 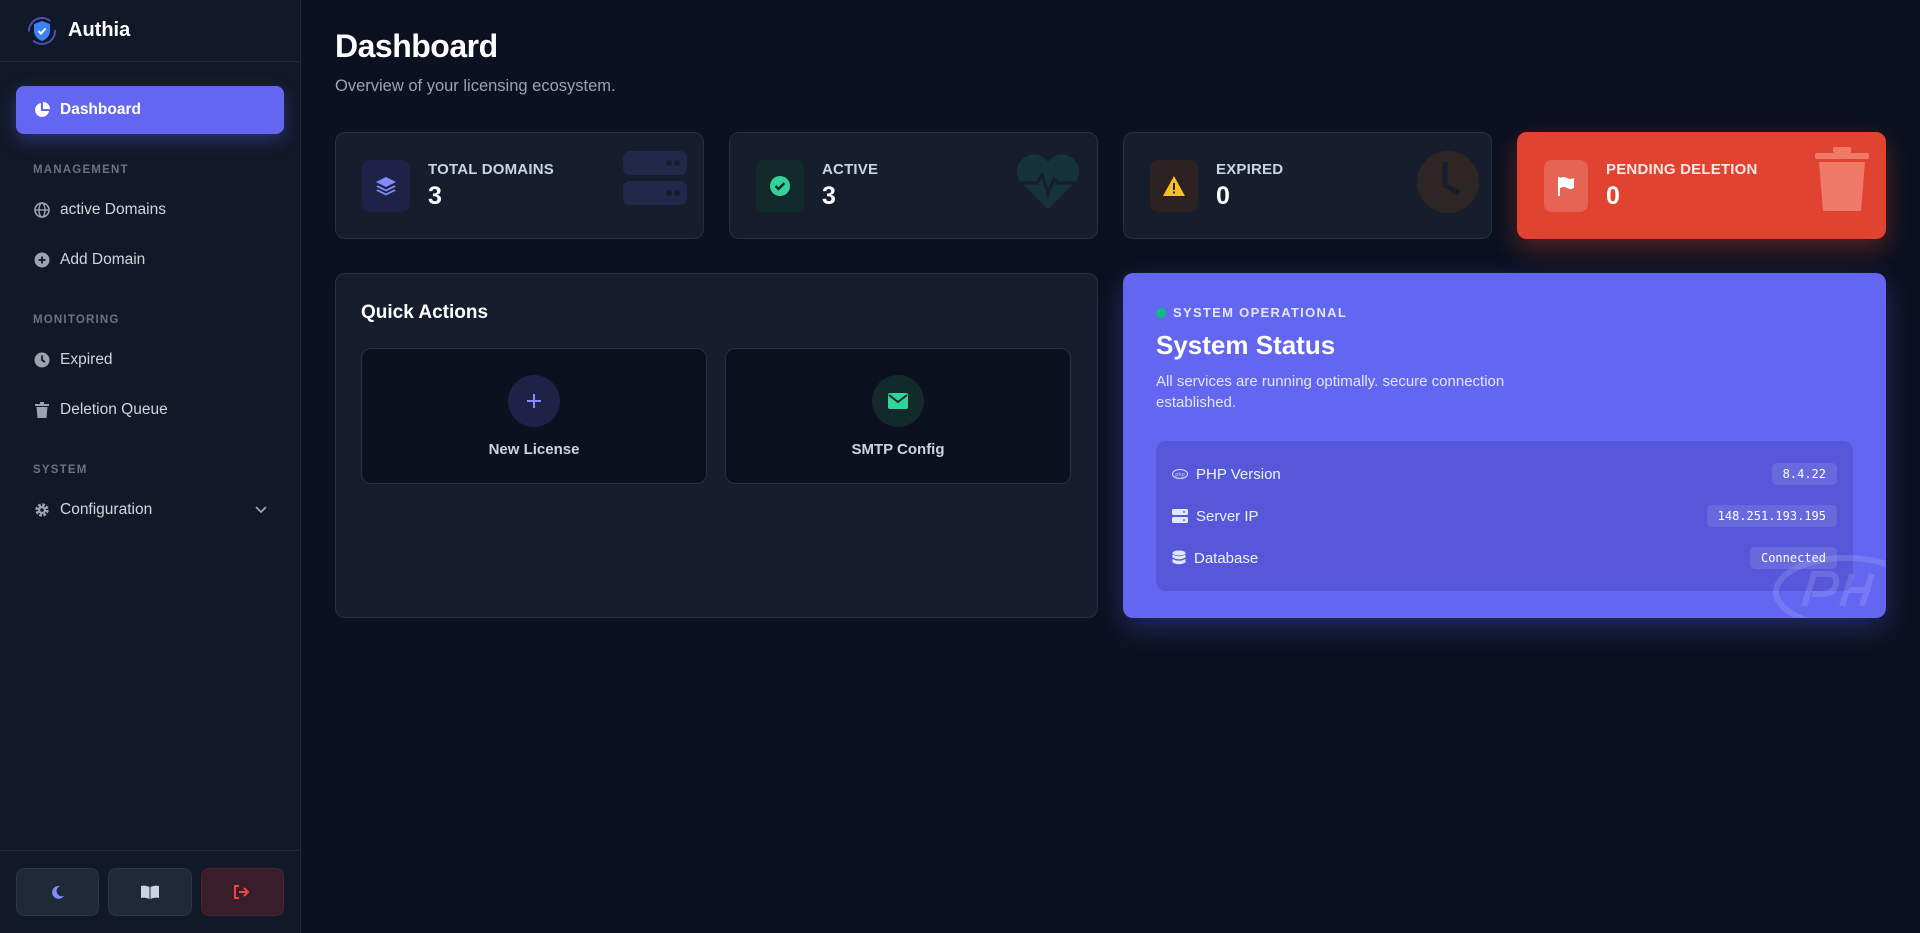 What do you see at coordinates (898, 400) in the screenshot?
I see `envelope-icon` at bounding box center [898, 400].